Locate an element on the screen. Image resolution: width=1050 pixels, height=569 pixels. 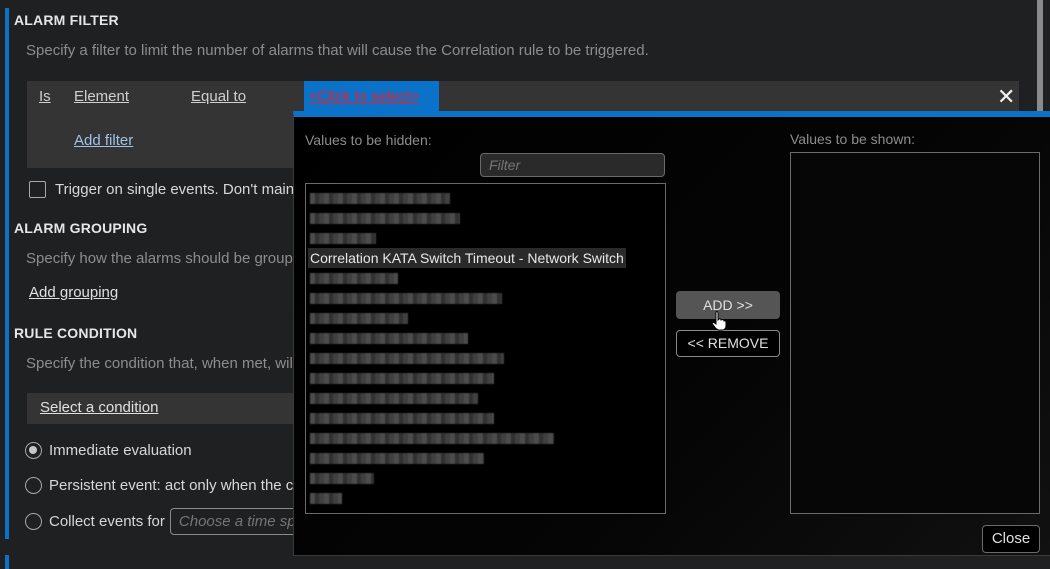
filter-column-element: Element is located at coordinates (101, 96).